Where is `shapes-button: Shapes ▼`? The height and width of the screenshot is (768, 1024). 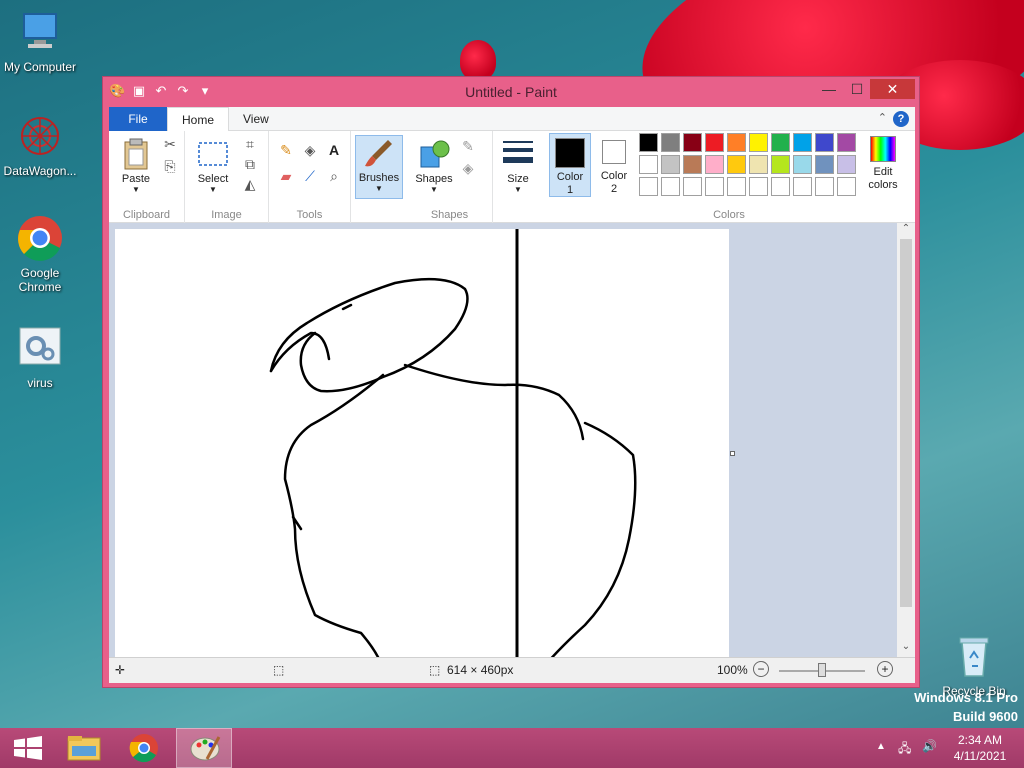 shapes-button: Shapes ▼ is located at coordinates (434, 165).